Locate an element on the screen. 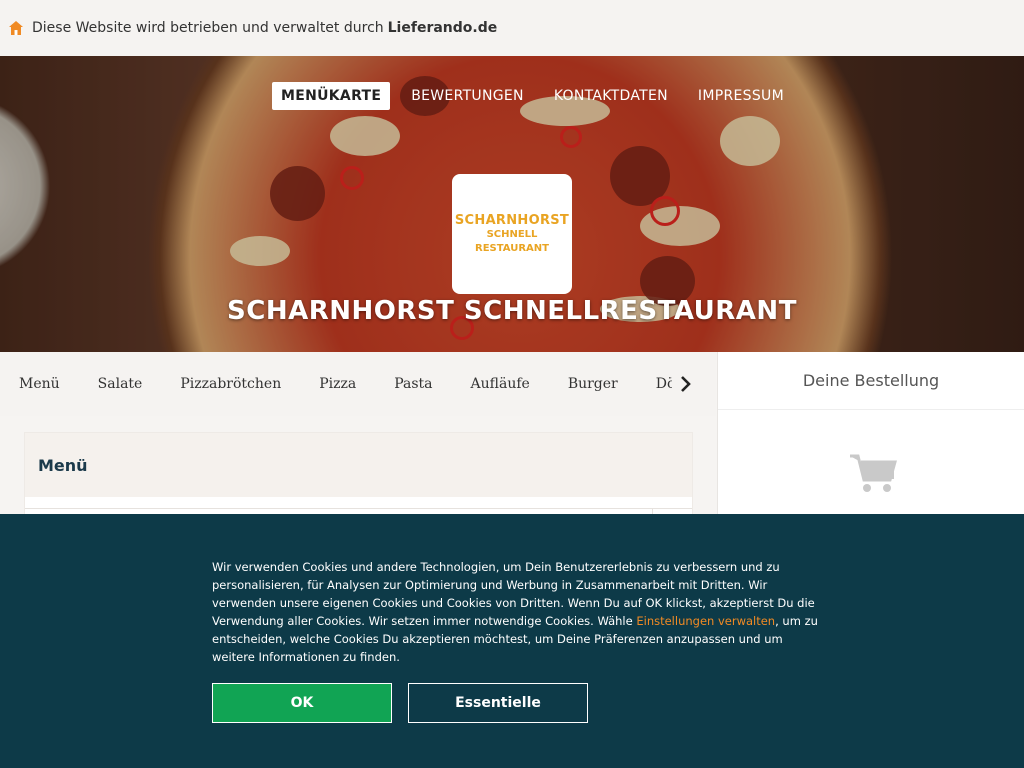 The width and height of the screenshot is (1024, 768). nav-kontaktdaten: KONTAKTDATEN is located at coordinates (611, 96).